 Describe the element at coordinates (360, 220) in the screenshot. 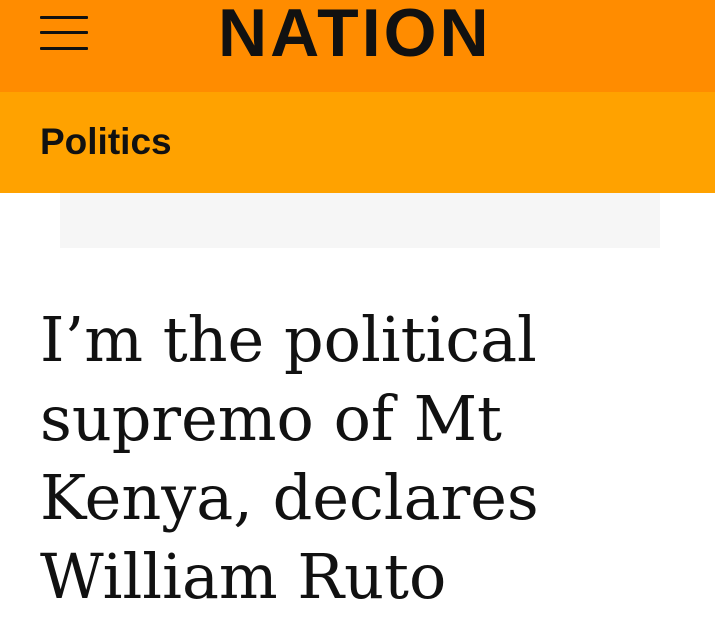

I see `ad-placeholder` at that location.